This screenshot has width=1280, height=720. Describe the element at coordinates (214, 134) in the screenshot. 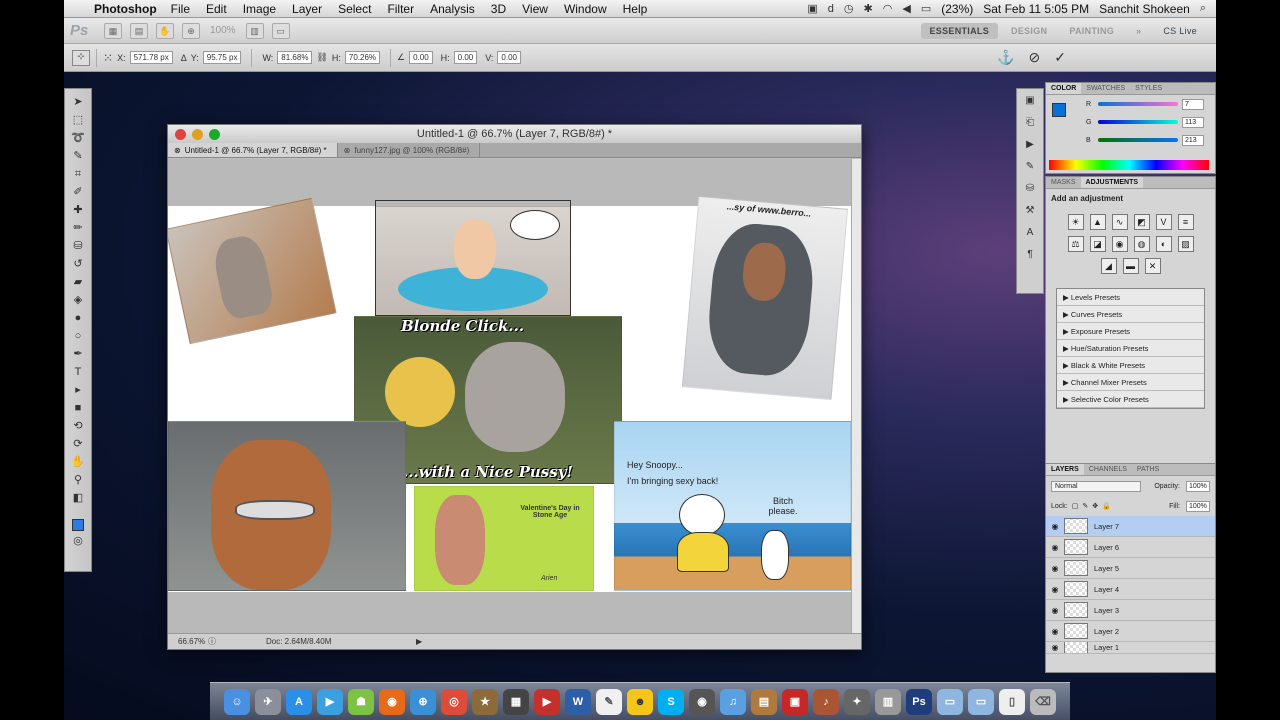

I see `zoom-window-button` at that location.